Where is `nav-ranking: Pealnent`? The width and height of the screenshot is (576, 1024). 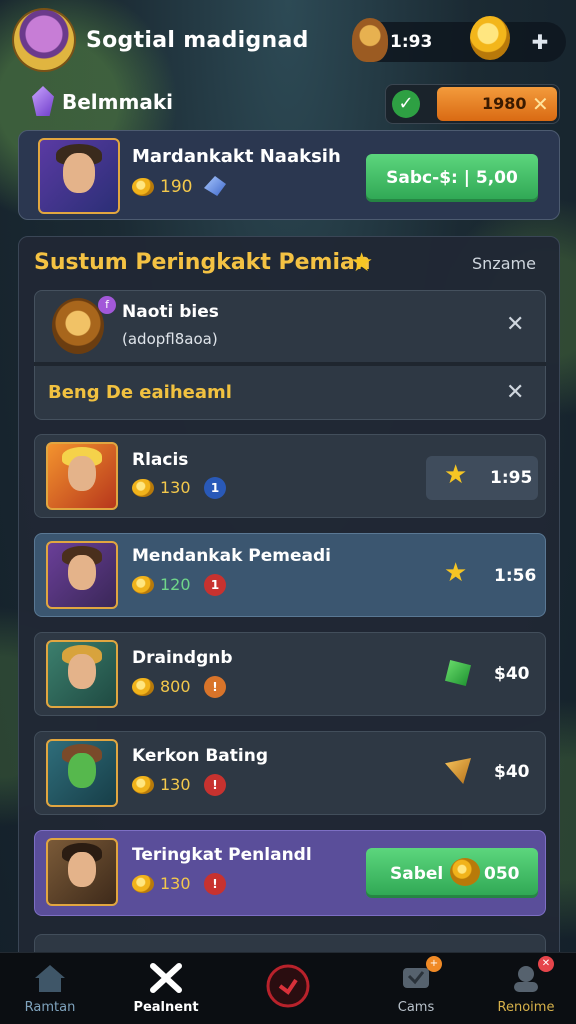
nav-ranking: Pealnent is located at coordinates (166, 988).